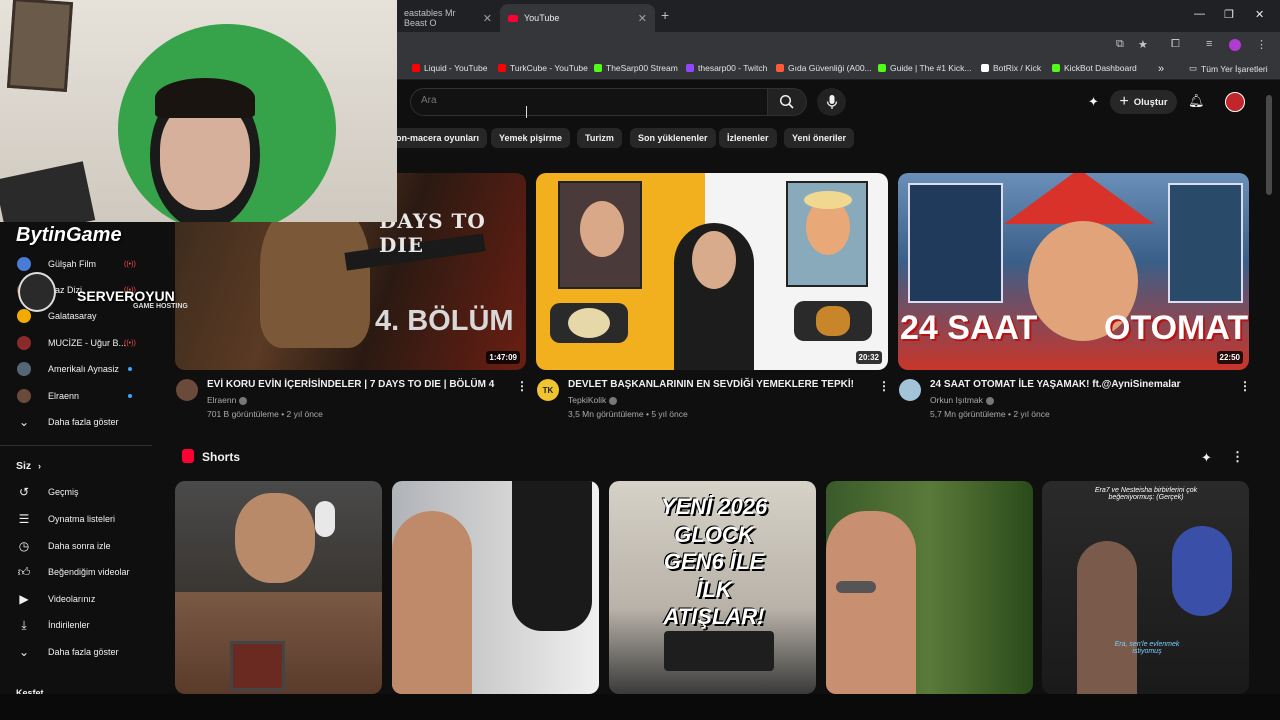  Describe the element at coordinates (77, 572) in the screenshot. I see `sidebar-item-liked: 👍︎ Beğendiğim videolar` at that location.